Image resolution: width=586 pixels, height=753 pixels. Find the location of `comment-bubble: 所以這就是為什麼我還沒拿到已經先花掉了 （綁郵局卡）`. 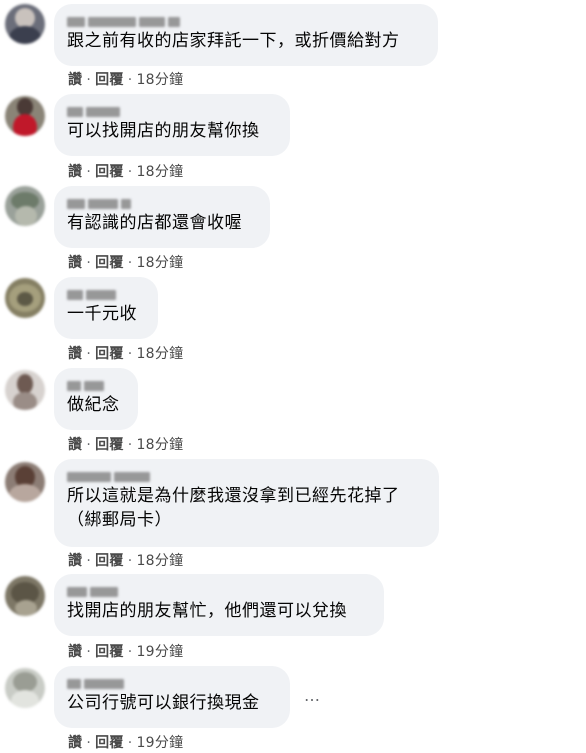

comment-bubble: 所以這就是為什麼我還沒拿到已經先花掉了 （綁郵局卡） is located at coordinates (246, 503).